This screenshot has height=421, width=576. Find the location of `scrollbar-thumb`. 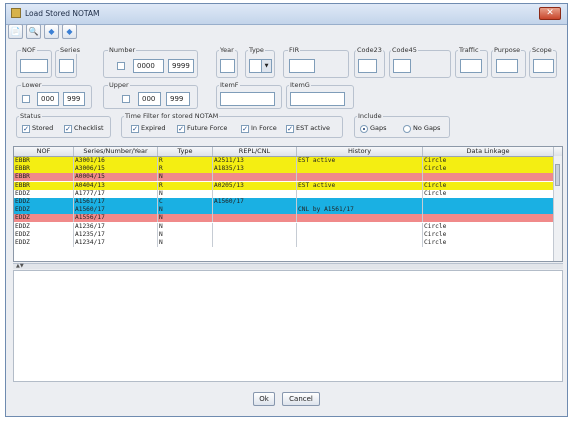

scrollbar-thumb is located at coordinates (557, 175).